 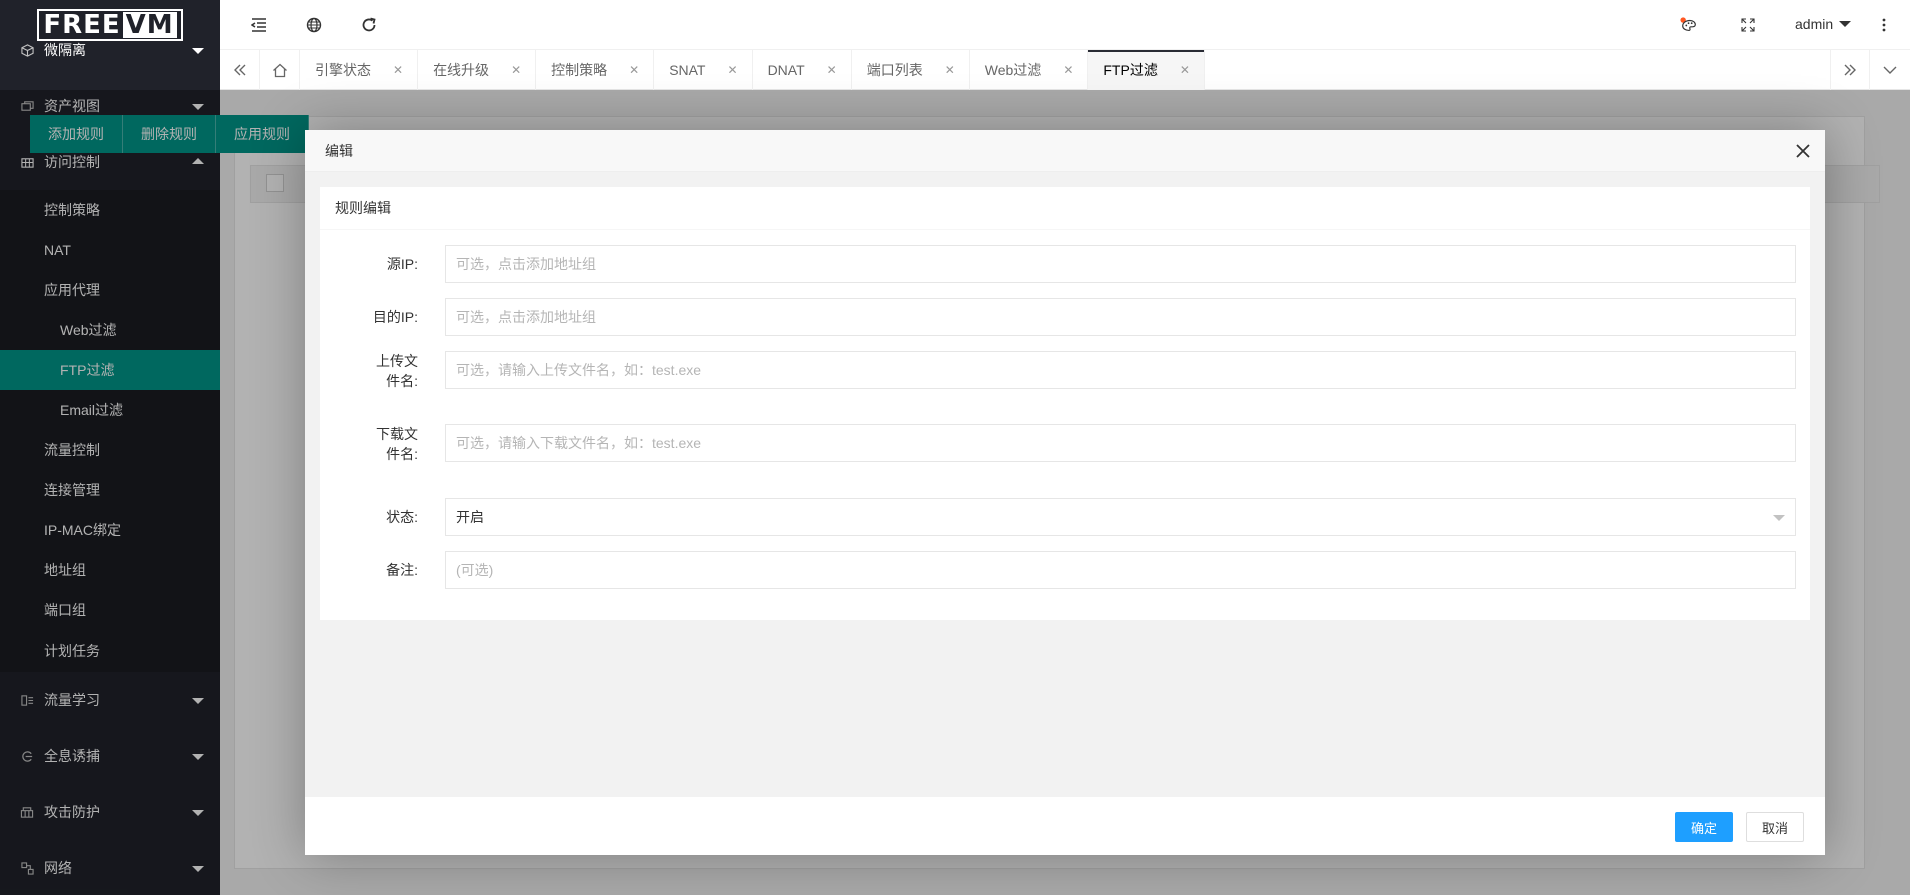 I want to click on status-select-value: 开启, so click(x=470, y=517).